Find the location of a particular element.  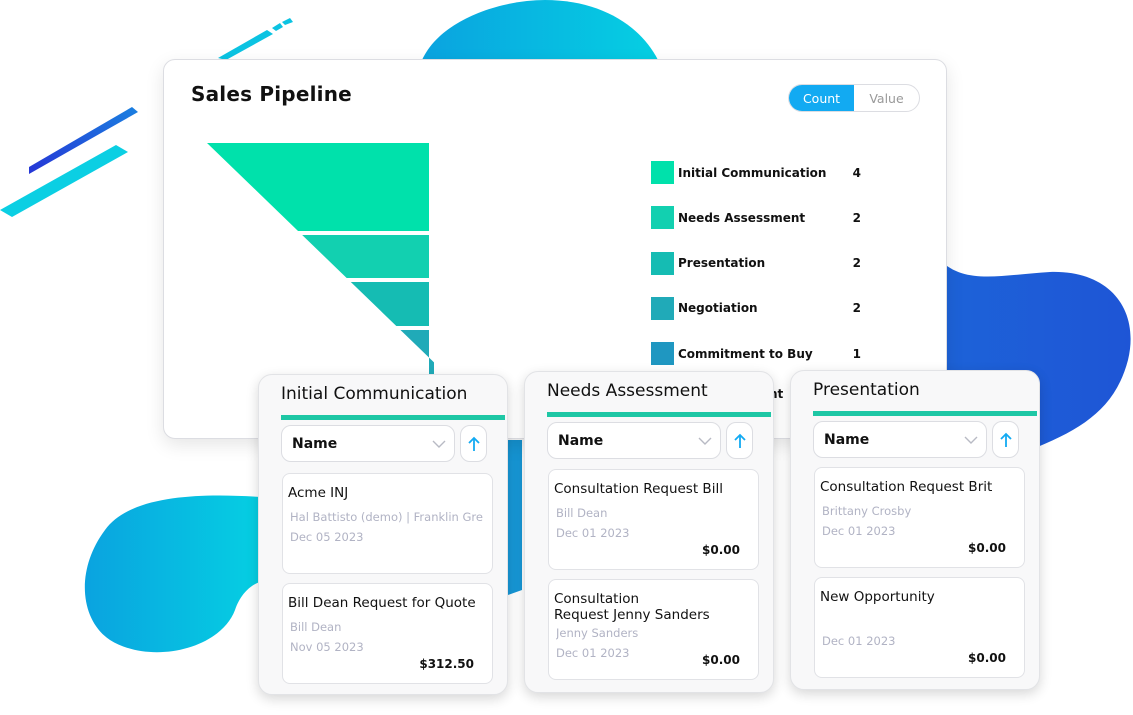

legend-item: Commitment to Buy 1 is located at coordinates (756, 354).